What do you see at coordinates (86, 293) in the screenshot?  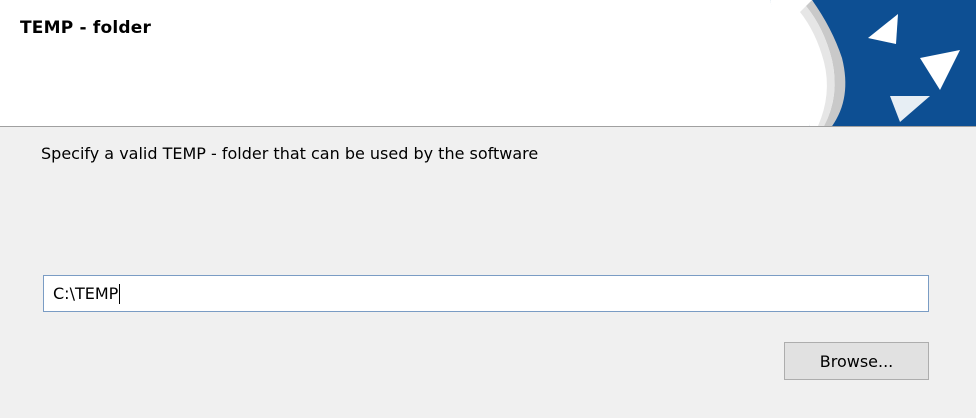 I see `temp-folder-value: C:\TEMP` at bounding box center [86, 293].